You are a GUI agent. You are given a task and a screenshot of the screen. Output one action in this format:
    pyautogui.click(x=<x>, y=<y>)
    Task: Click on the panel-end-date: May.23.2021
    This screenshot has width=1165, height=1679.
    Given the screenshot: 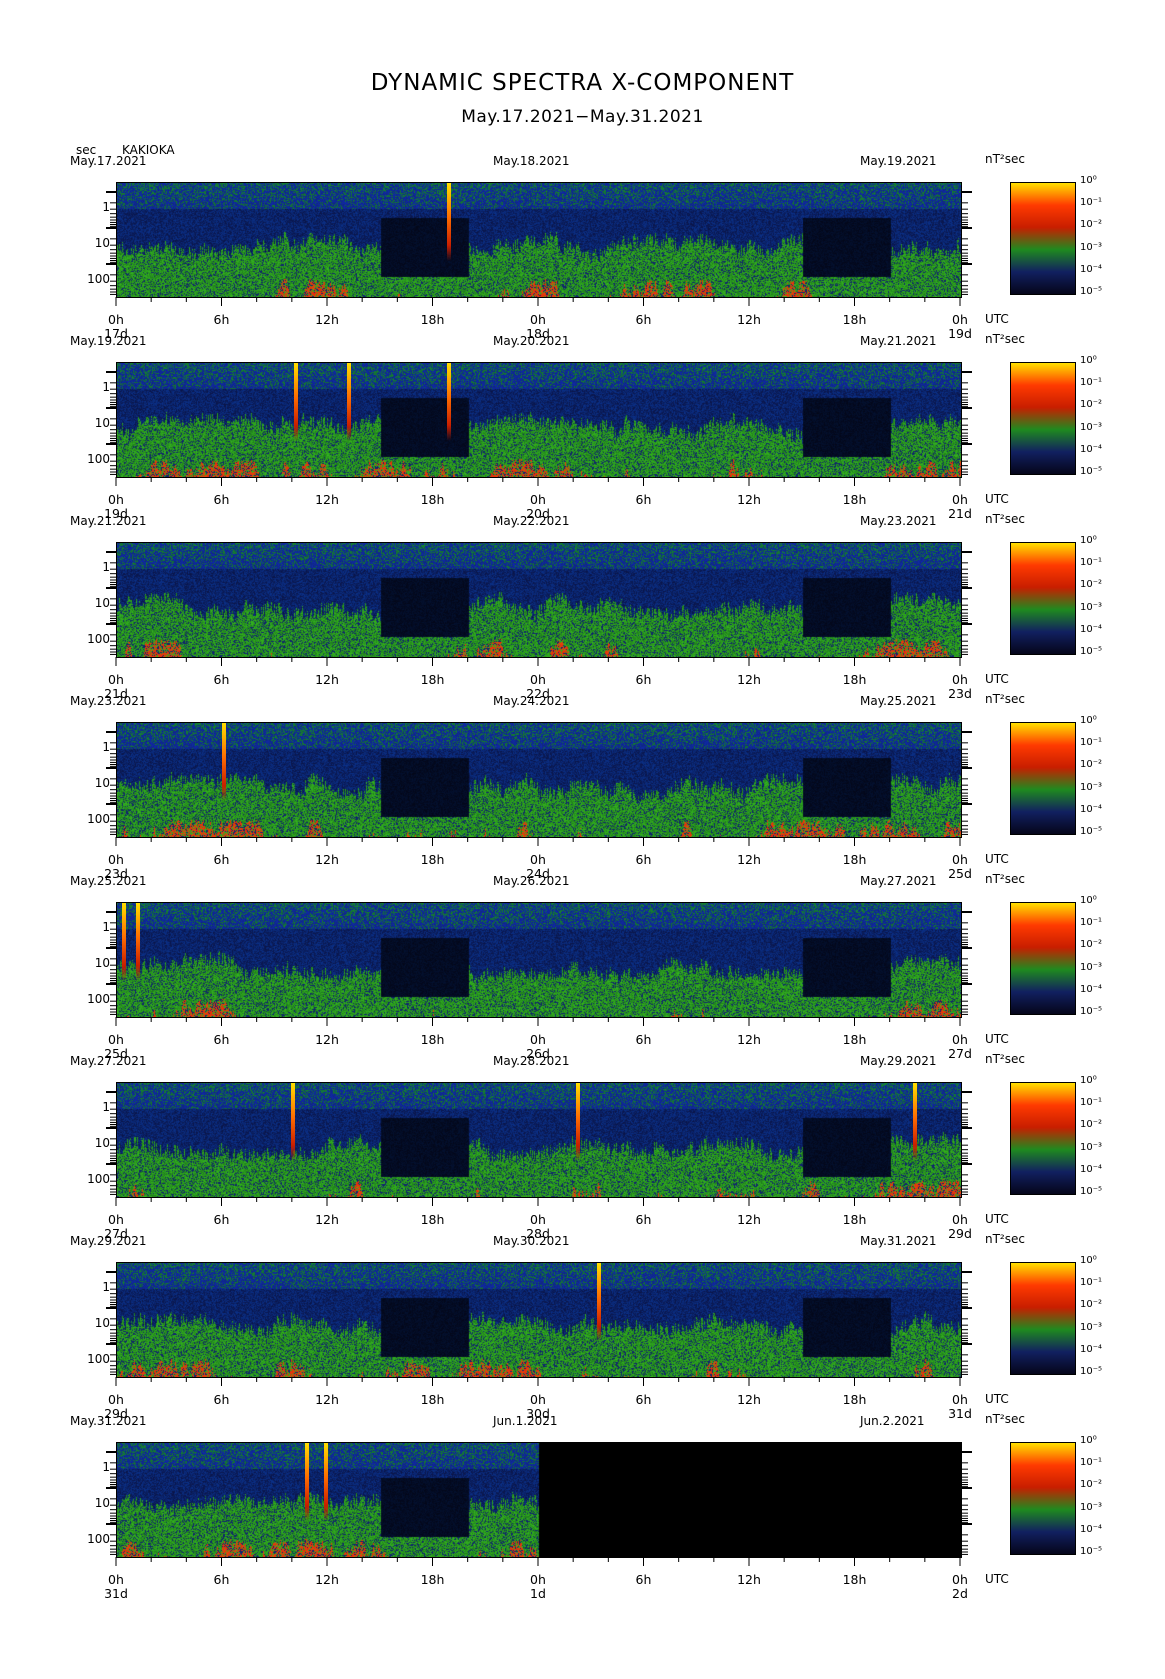 What is the action you would take?
    pyautogui.click(x=898, y=521)
    